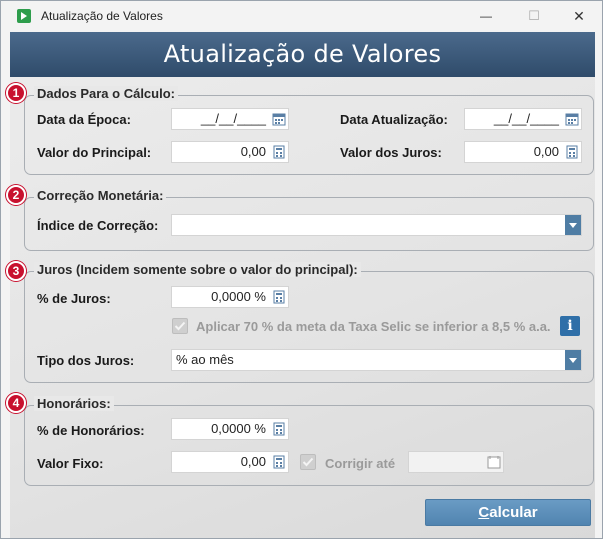 The width and height of the screenshot is (603, 539). What do you see at coordinates (84, 119) in the screenshot?
I see `data-epoca-label: Data da Época:` at bounding box center [84, 119].